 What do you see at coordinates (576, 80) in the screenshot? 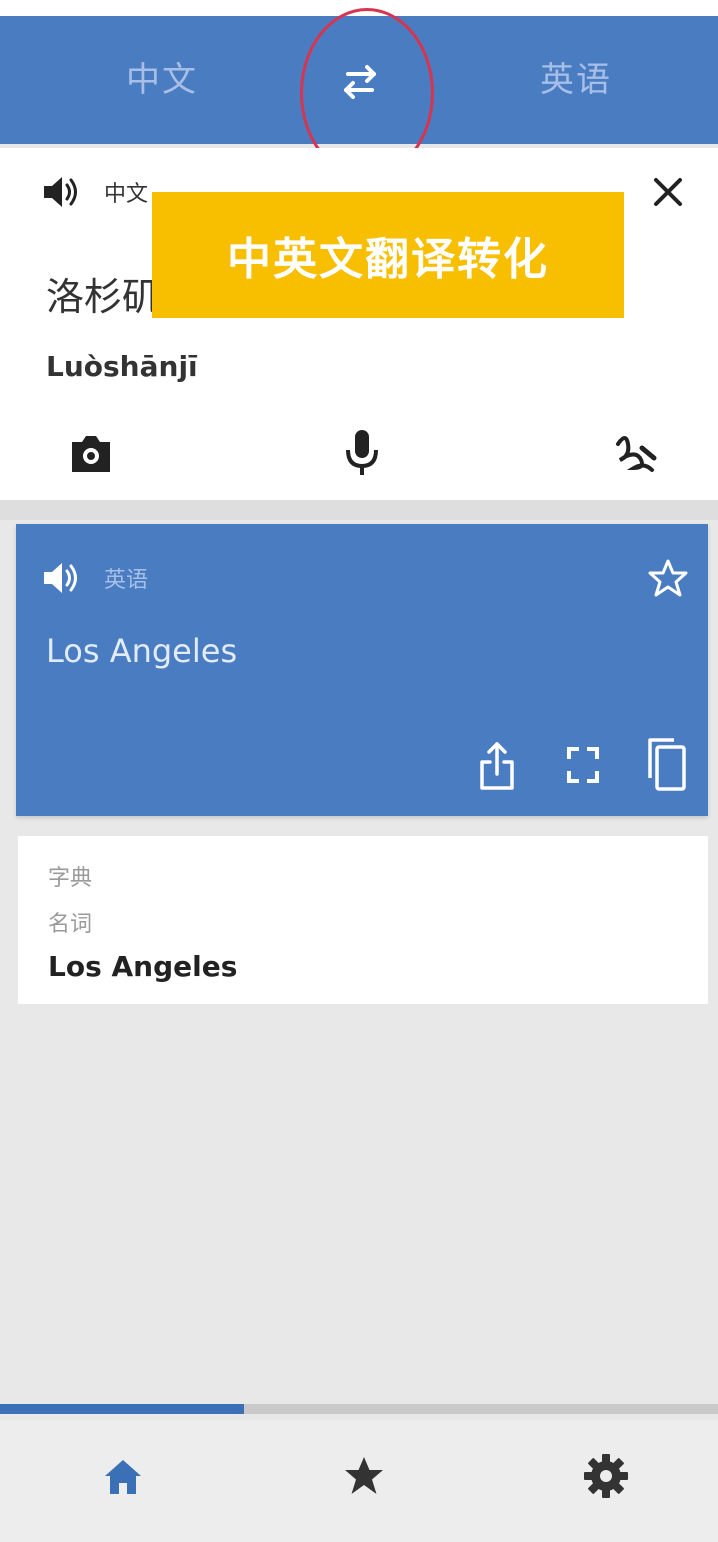
I see `target-language-button: 英语` at bounding box center [576, 80].